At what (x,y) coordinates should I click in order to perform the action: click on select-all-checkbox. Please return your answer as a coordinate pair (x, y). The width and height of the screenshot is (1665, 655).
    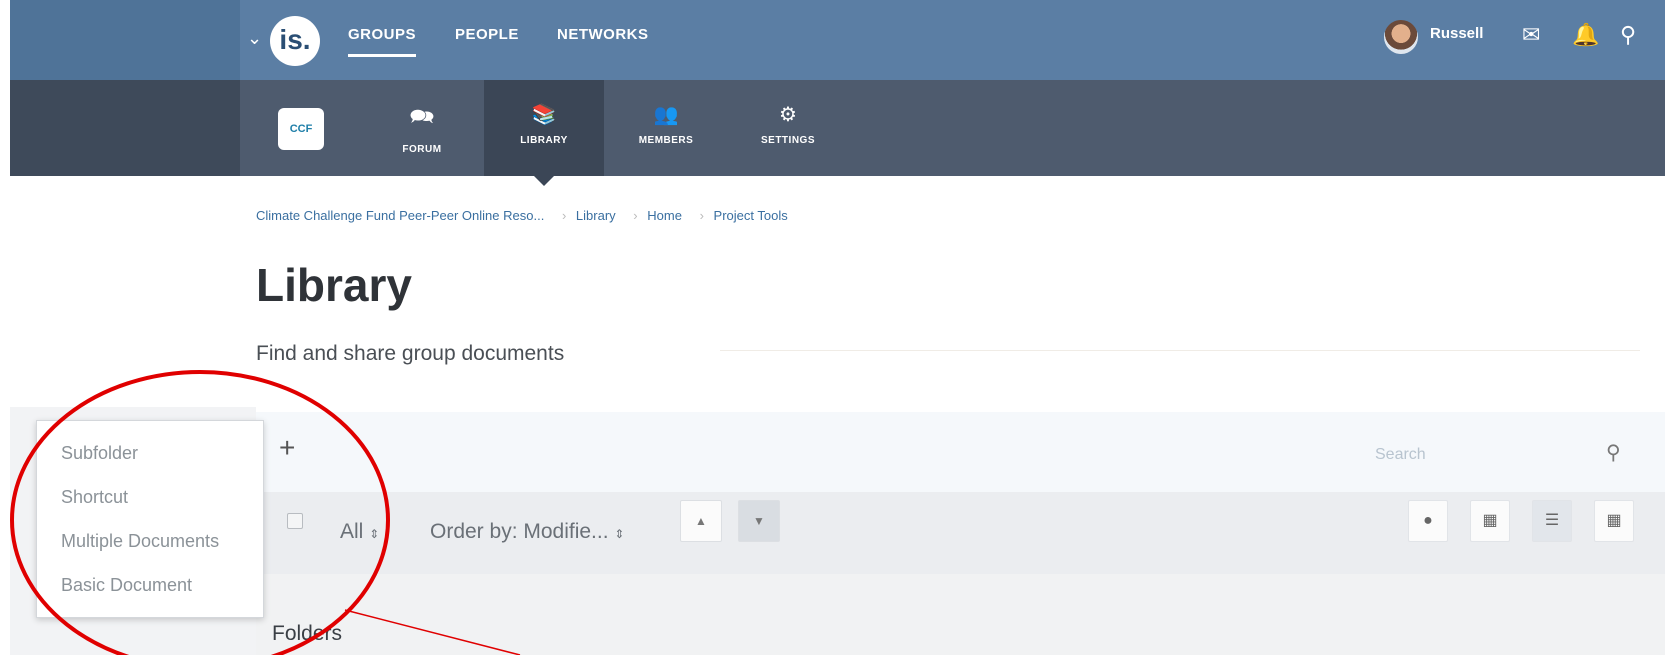
    Looking at the image, I should click on (295, 521).